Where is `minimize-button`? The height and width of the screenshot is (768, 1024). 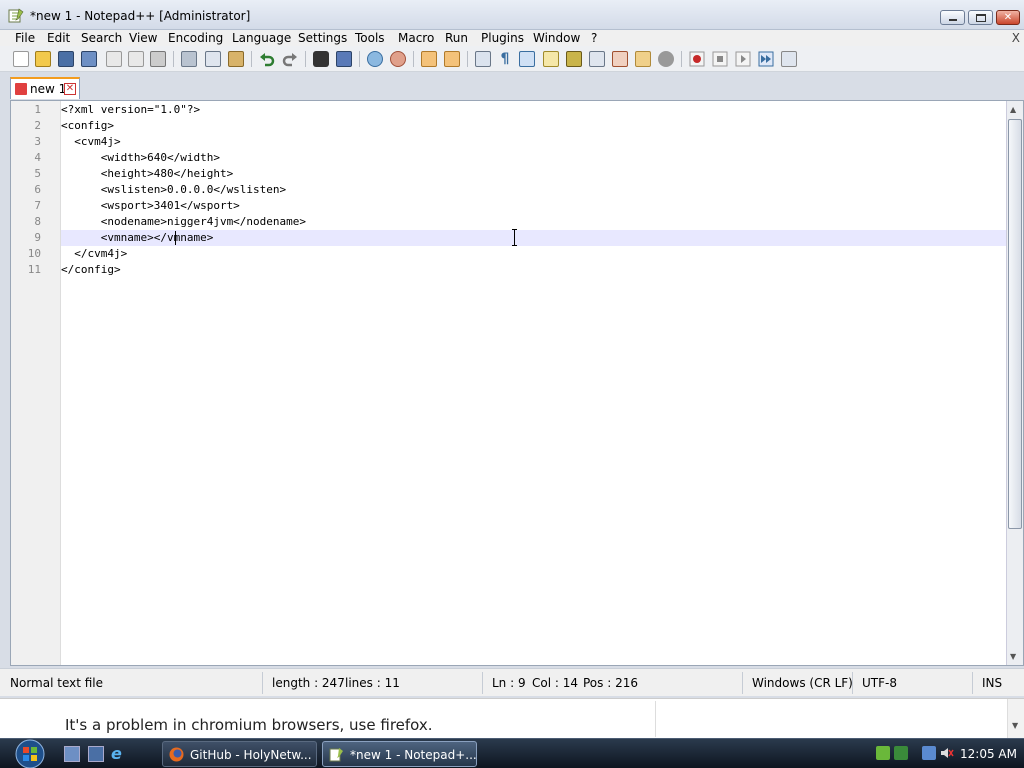 minimize-button is located at coordinates (952, 17).